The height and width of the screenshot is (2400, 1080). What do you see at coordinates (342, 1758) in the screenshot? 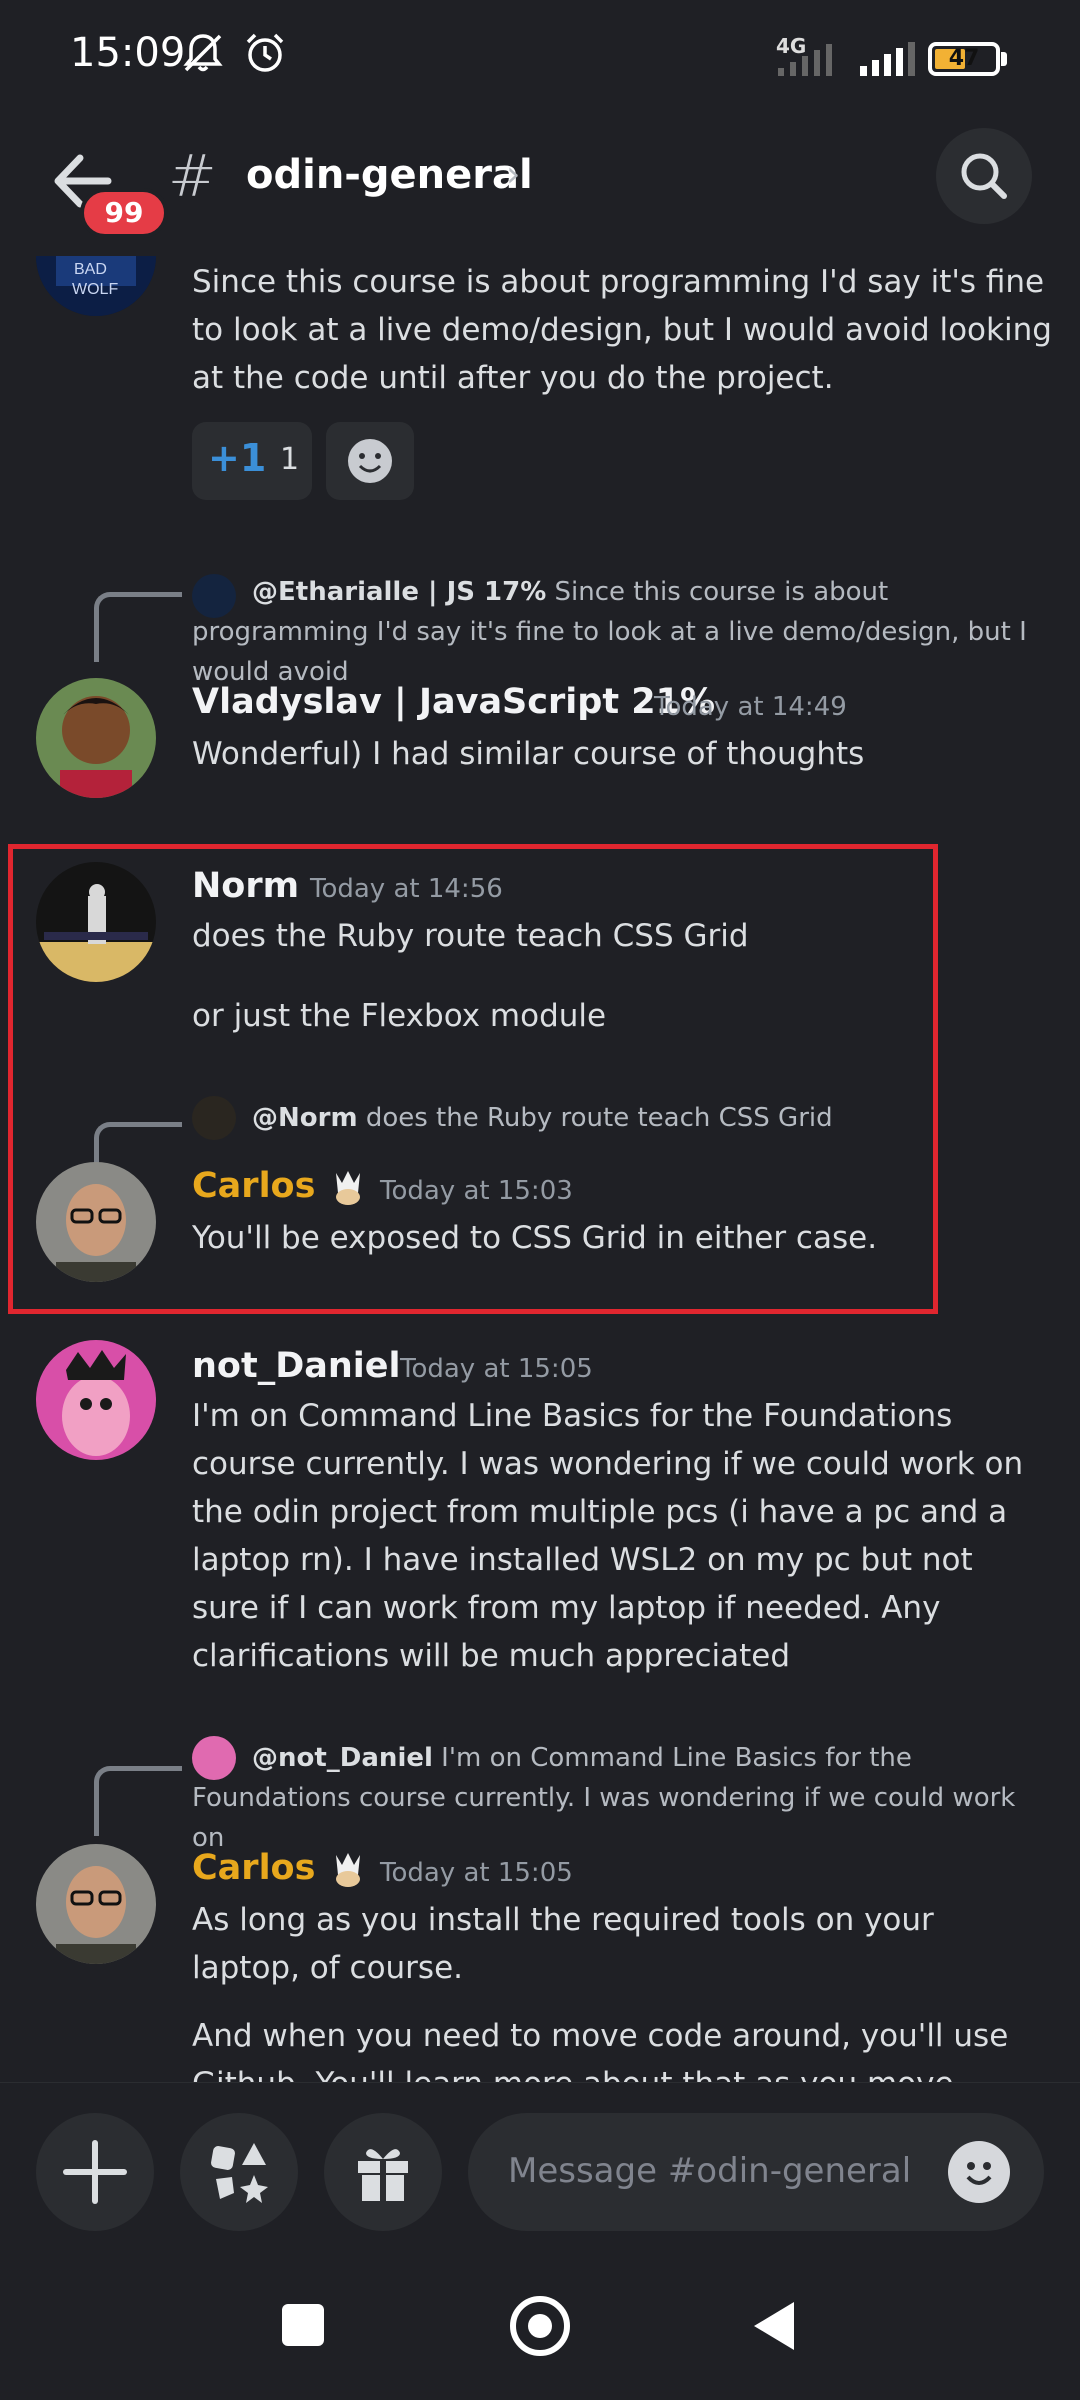
I see `reply-author: @not_Daniel` at bounding box center [342, 1758].